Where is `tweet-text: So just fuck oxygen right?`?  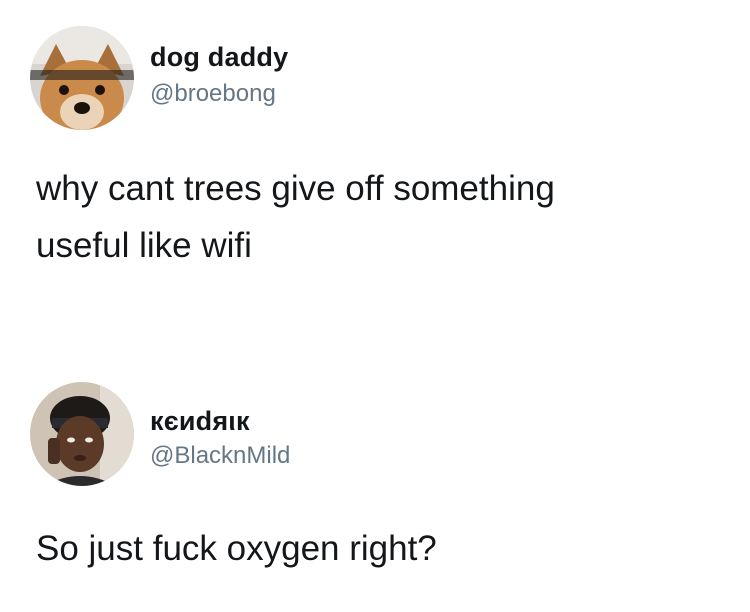 tweet-text: So just fuck oxygen right? is located at coordinates (236, 548).